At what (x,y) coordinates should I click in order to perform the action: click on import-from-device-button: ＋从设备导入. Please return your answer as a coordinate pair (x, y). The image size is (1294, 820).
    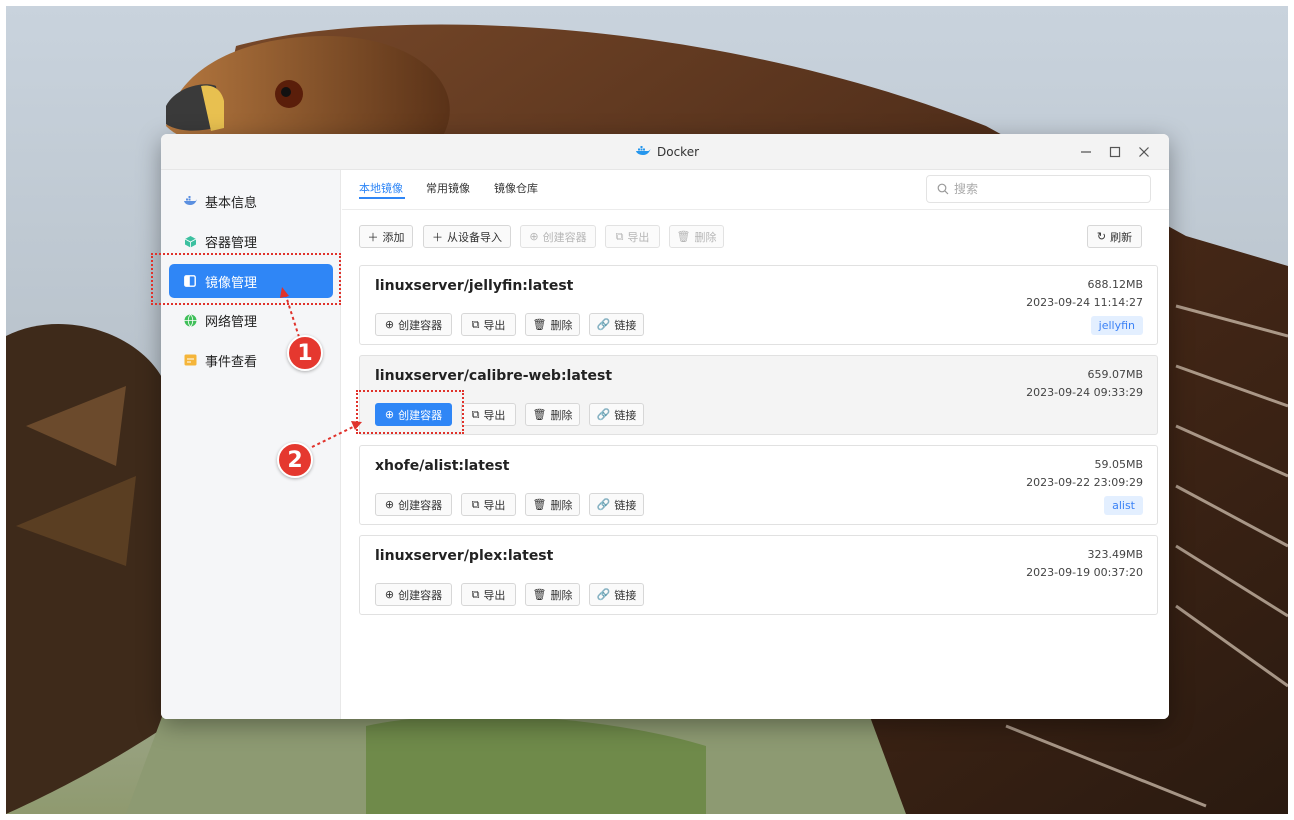
    Looking at the image, I should click on (467, 236).